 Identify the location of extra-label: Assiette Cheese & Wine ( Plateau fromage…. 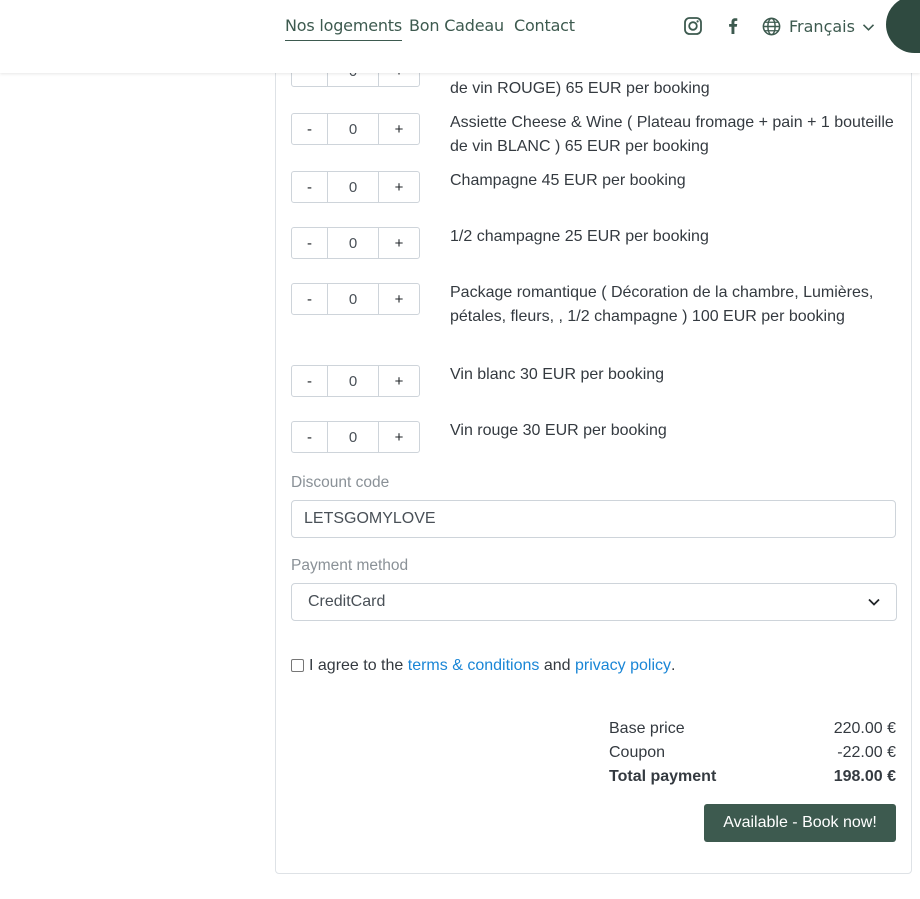
(672, 134).